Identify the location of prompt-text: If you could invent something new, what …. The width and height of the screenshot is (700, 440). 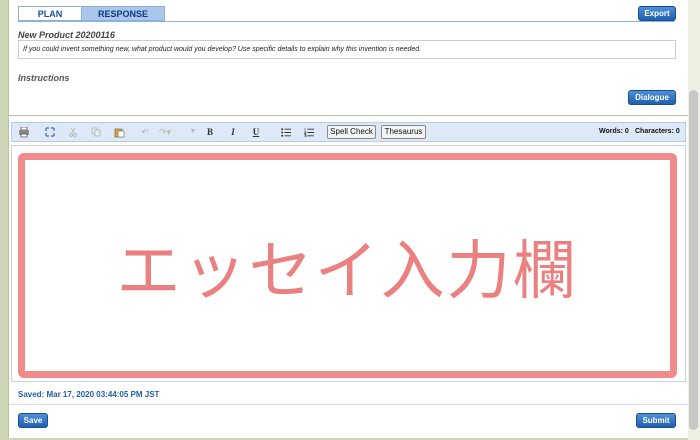
(347, 49).